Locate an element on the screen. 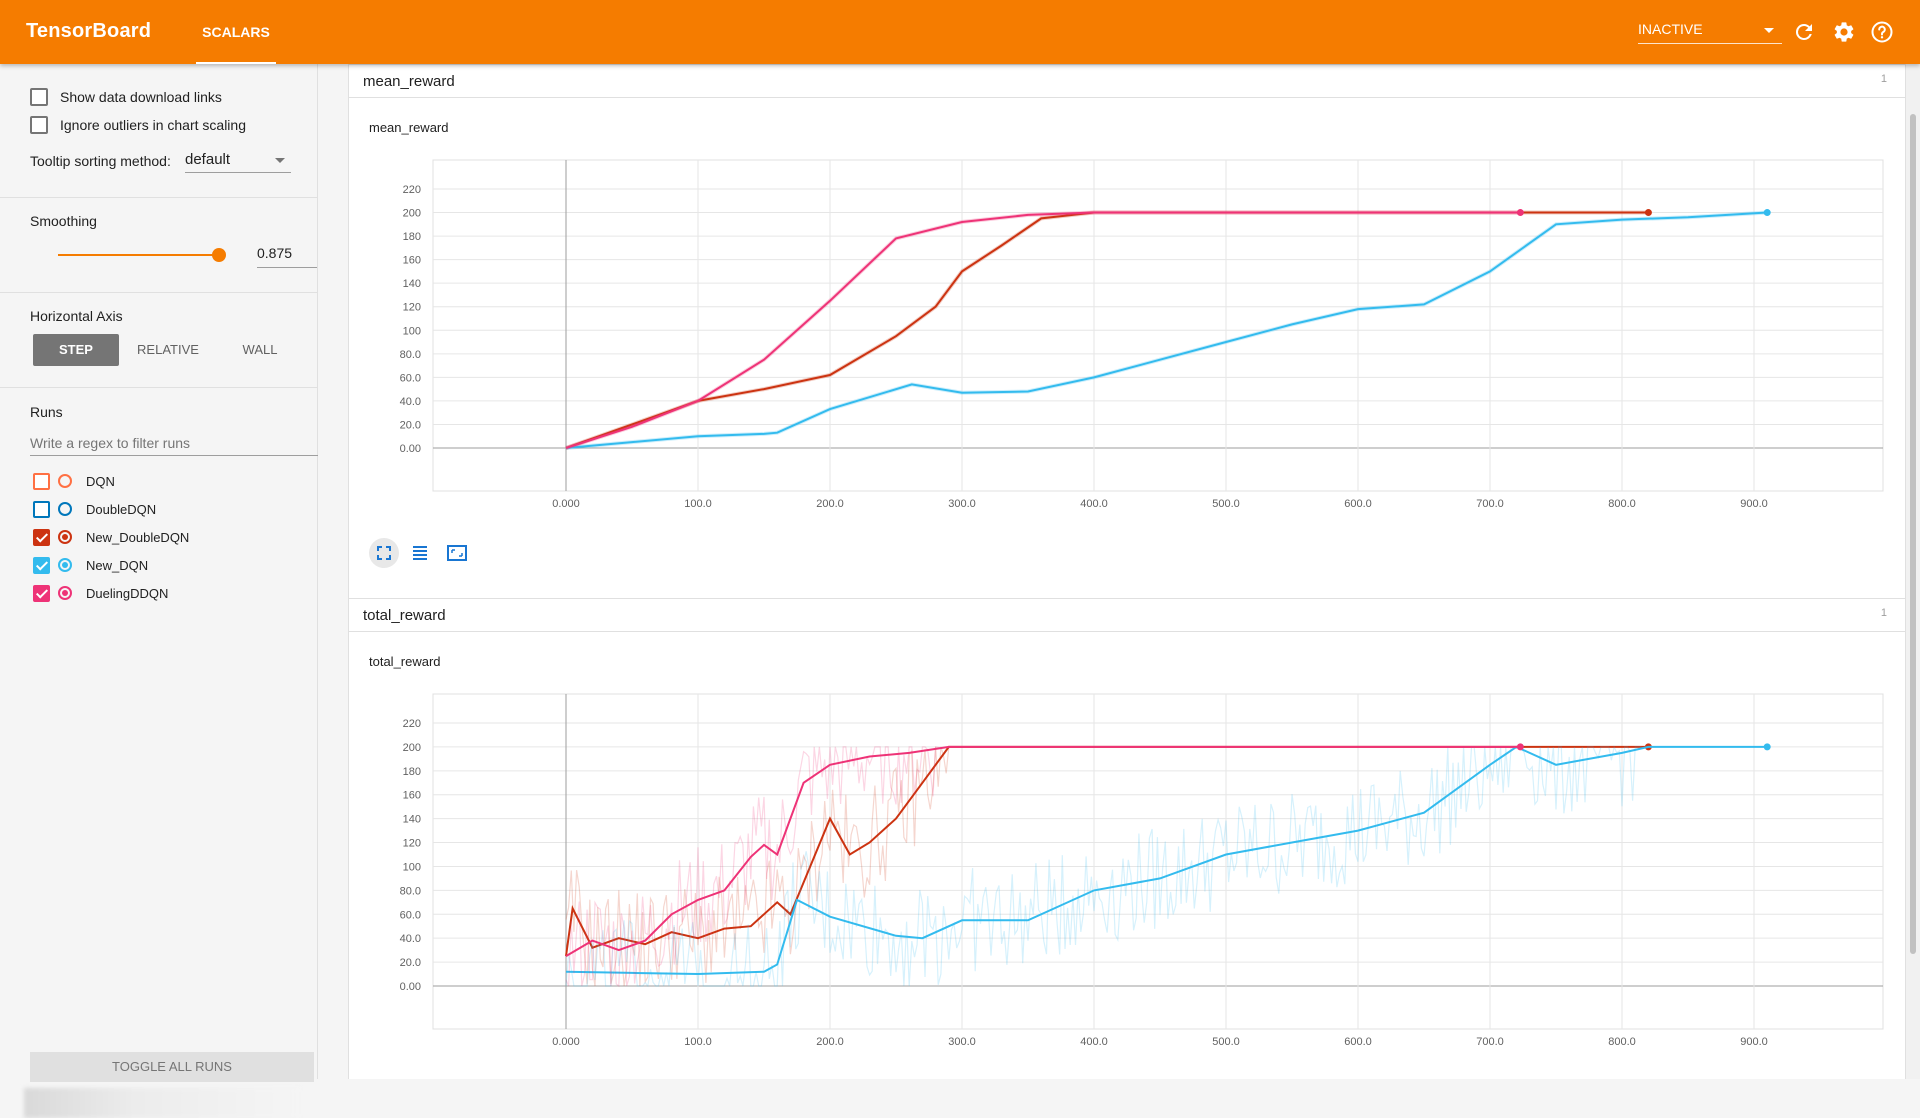 Image resolution: width=1920 pixels, height=1118 pixels. smoothing-slider-track is located at coordinates (138, 255).